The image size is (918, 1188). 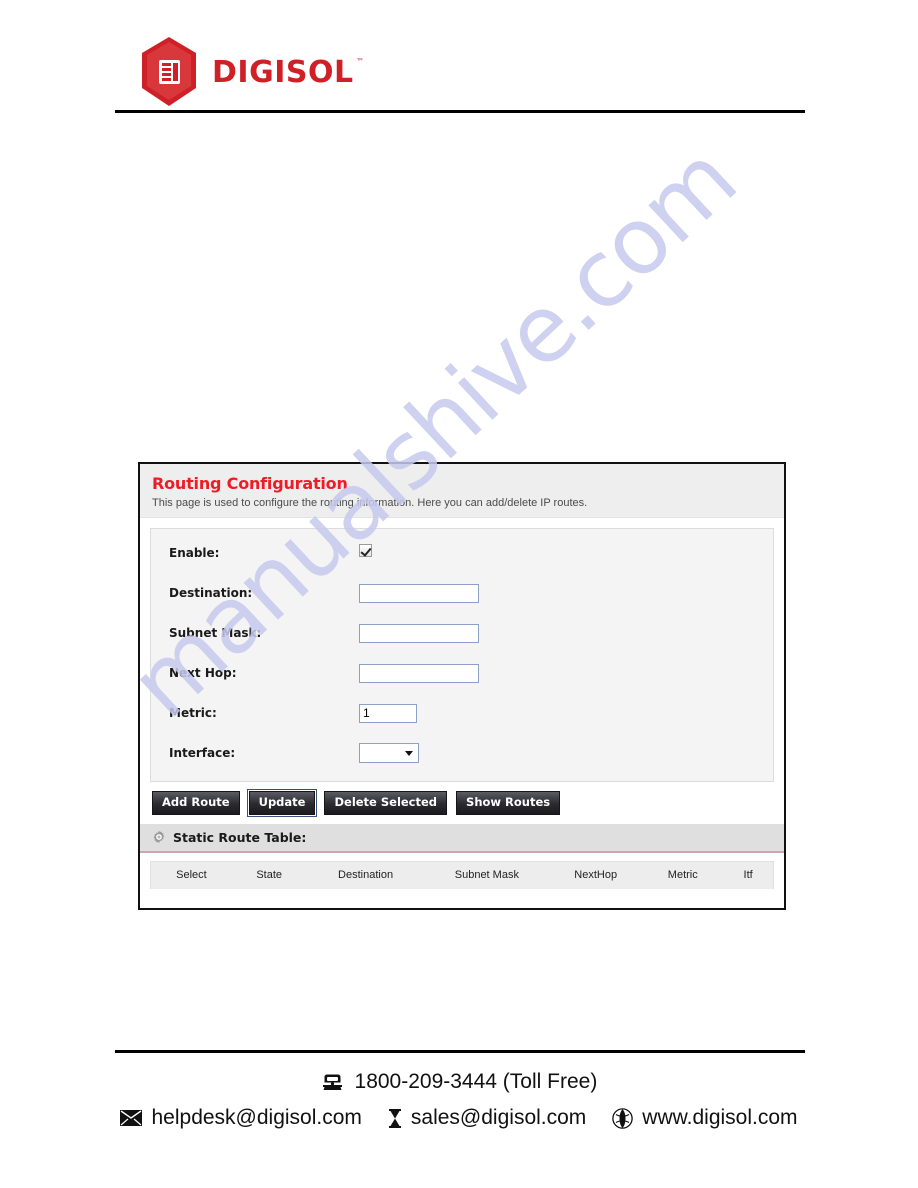 What do you see at coordinates (360, 61) in the screenshot?
I see `trademark-symbol: ™` at bounding box center [360, 61].